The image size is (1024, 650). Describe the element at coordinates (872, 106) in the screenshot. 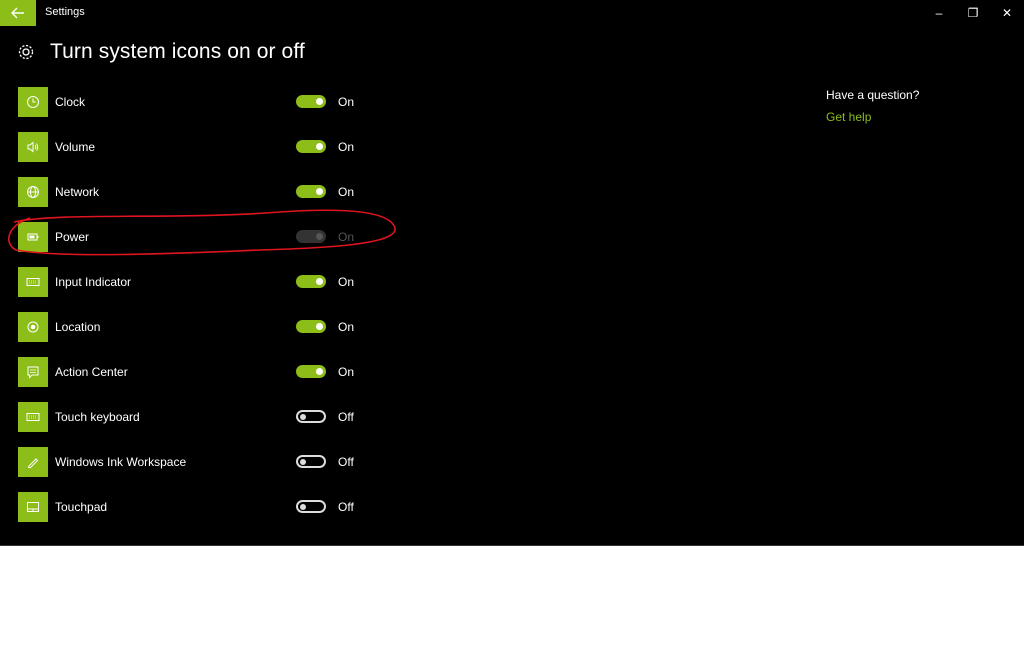

I see `help-panel: Have a question? Get help` at that location.